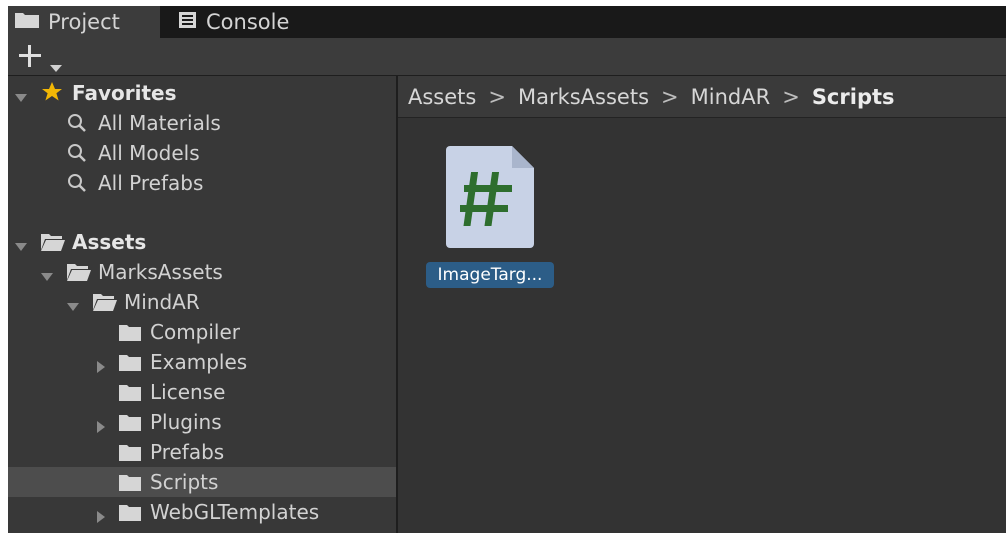  What do you see at coordinates (162, 302) in the screenshot?
I see `tree-item-label: MindAR` at bounding box center [162, 302].